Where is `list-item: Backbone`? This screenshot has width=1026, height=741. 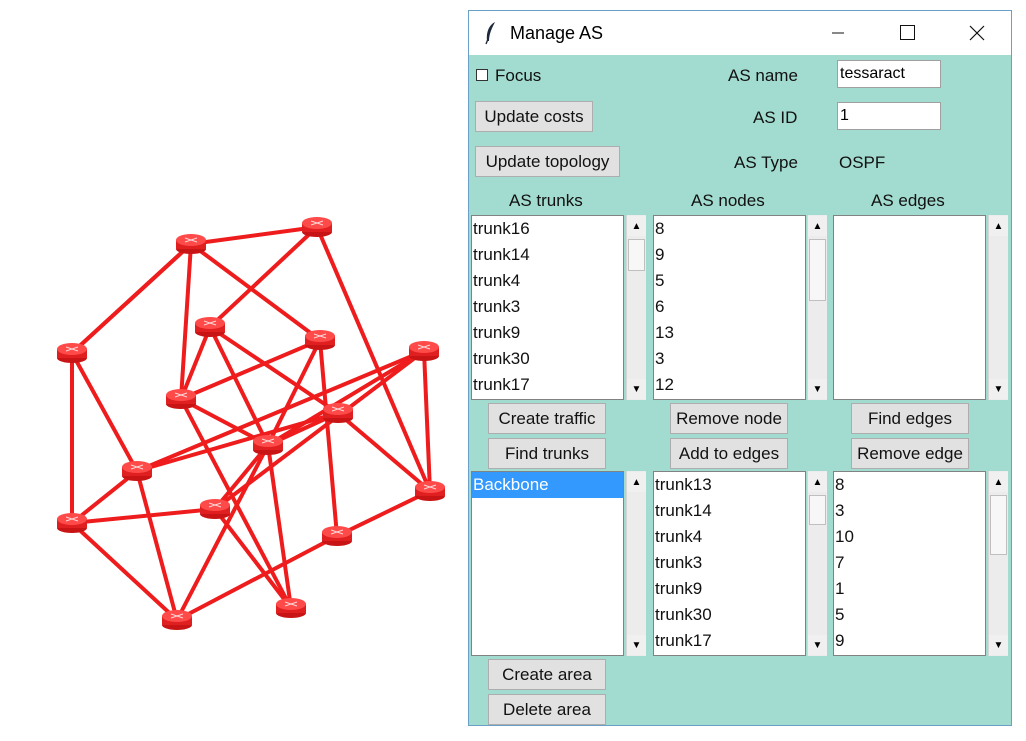 list-item: Backbone is located at coordinates (547, 485).